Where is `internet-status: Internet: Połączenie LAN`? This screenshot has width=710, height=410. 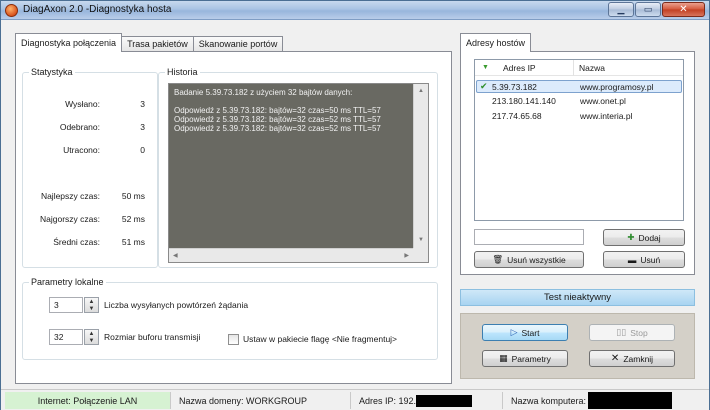 internet-status: Internet: Połączenie LAN is located at coordinates (88, 400).